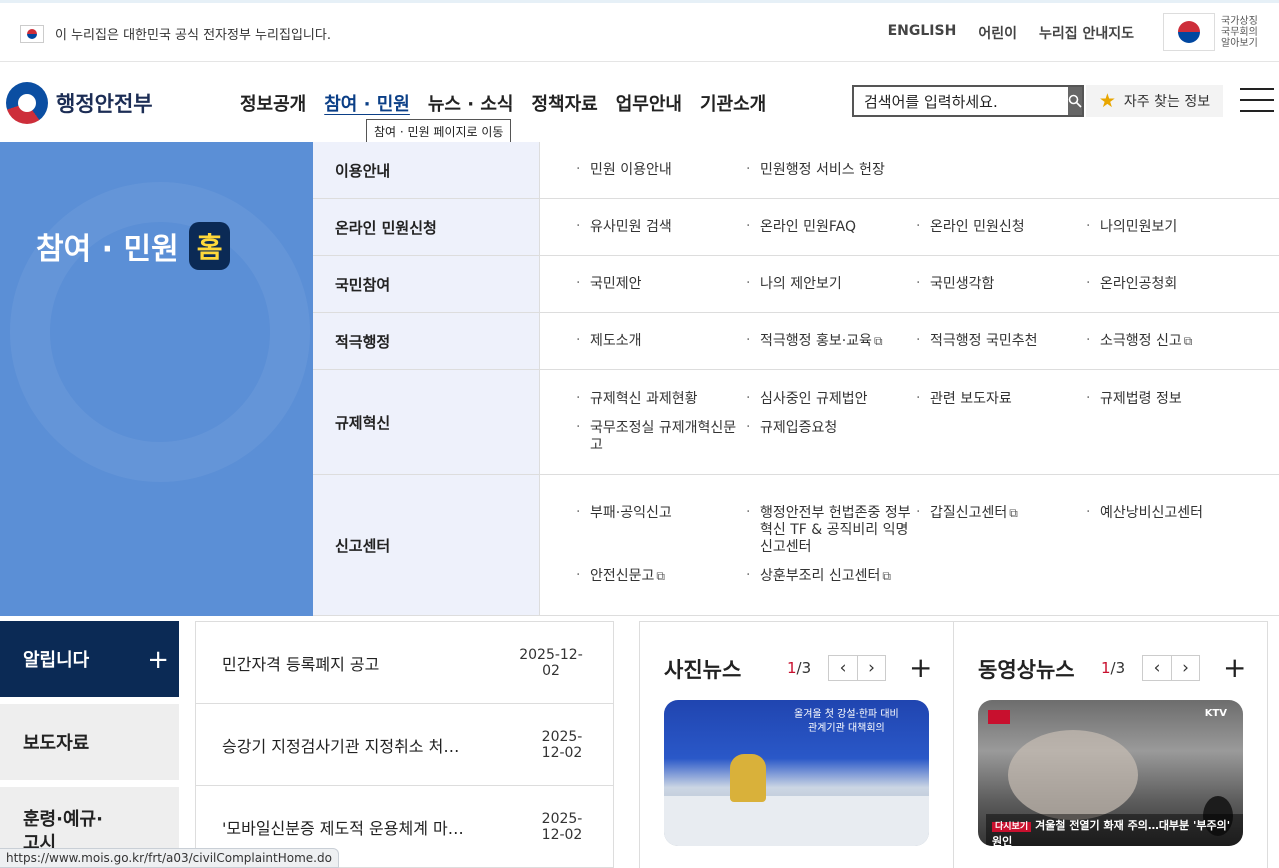 The image size is (1279, 868). I want to click on photo-news-panel: 사진뉴스 1/3 ‹ › + 올겨울 첫 강설·한파 대비 관계기관 대책회의, so click(796, 744).